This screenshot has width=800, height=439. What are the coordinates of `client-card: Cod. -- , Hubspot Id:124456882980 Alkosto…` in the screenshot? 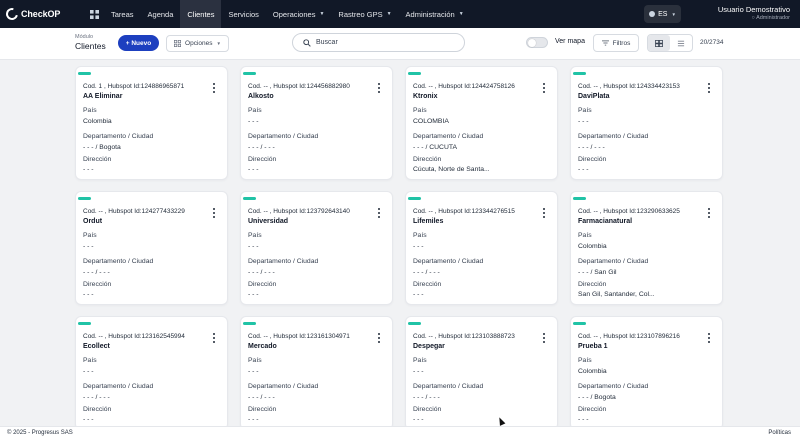 It's located at (316, 123).